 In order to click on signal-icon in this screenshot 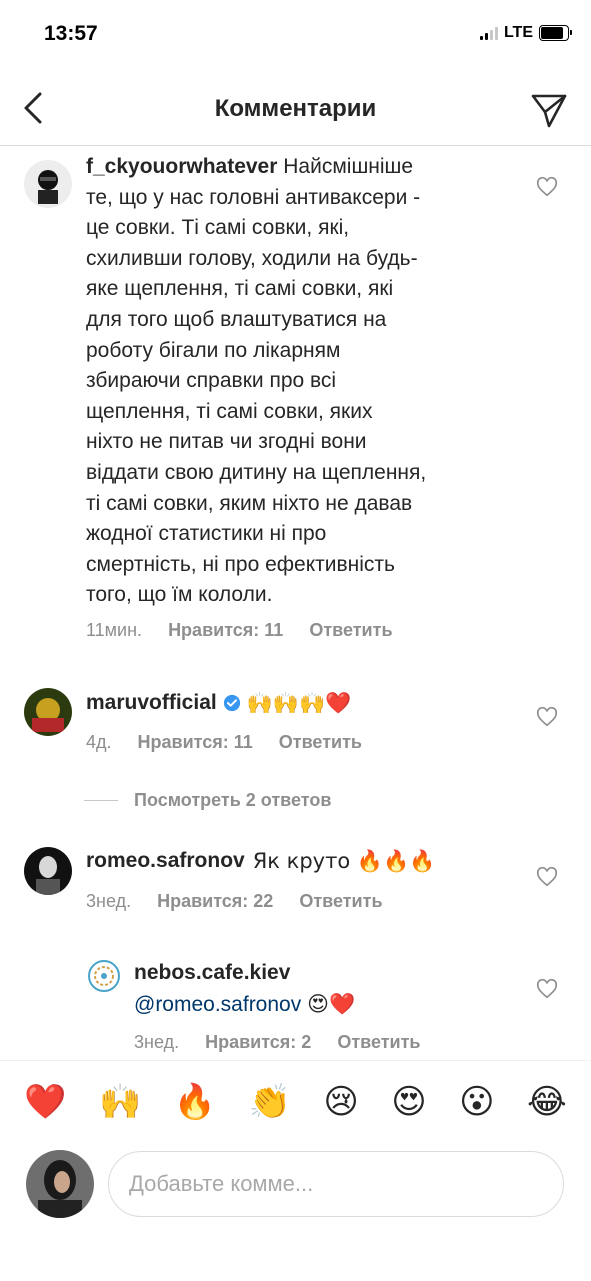, I will do `click(488, 33)`.